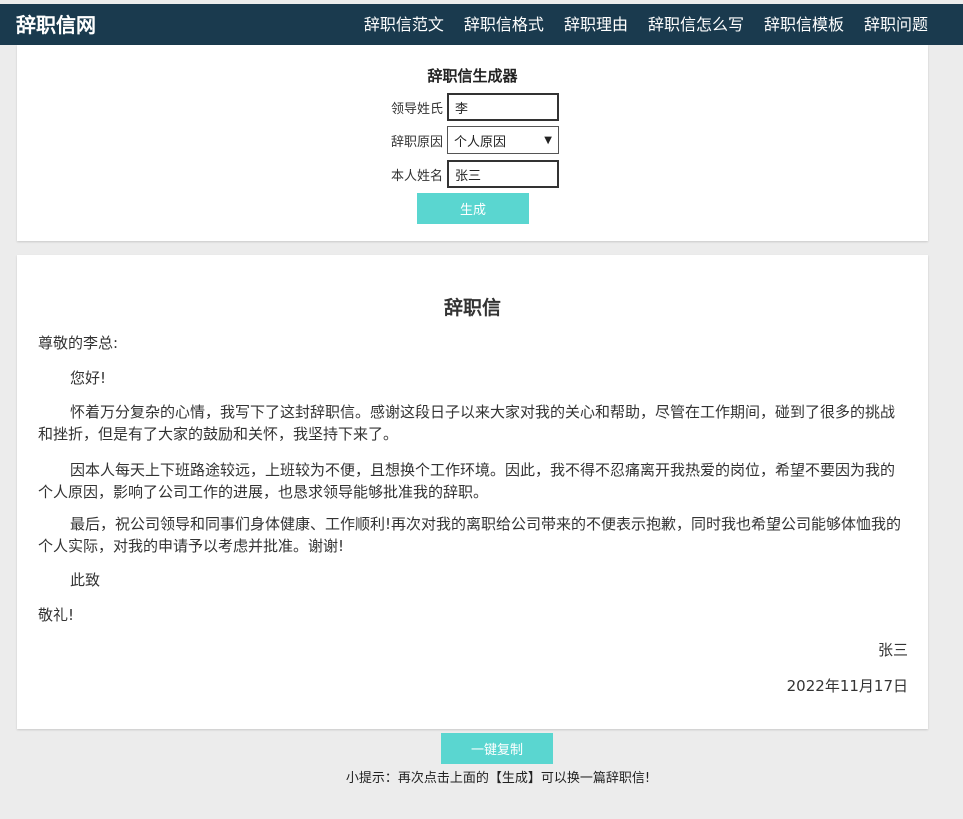 This screenshot has width=963, height=819. What do you see at coordinates (472, 308) in the screenshot?
I see `letter-title: 辞职信` at bounding box center [472, 308].